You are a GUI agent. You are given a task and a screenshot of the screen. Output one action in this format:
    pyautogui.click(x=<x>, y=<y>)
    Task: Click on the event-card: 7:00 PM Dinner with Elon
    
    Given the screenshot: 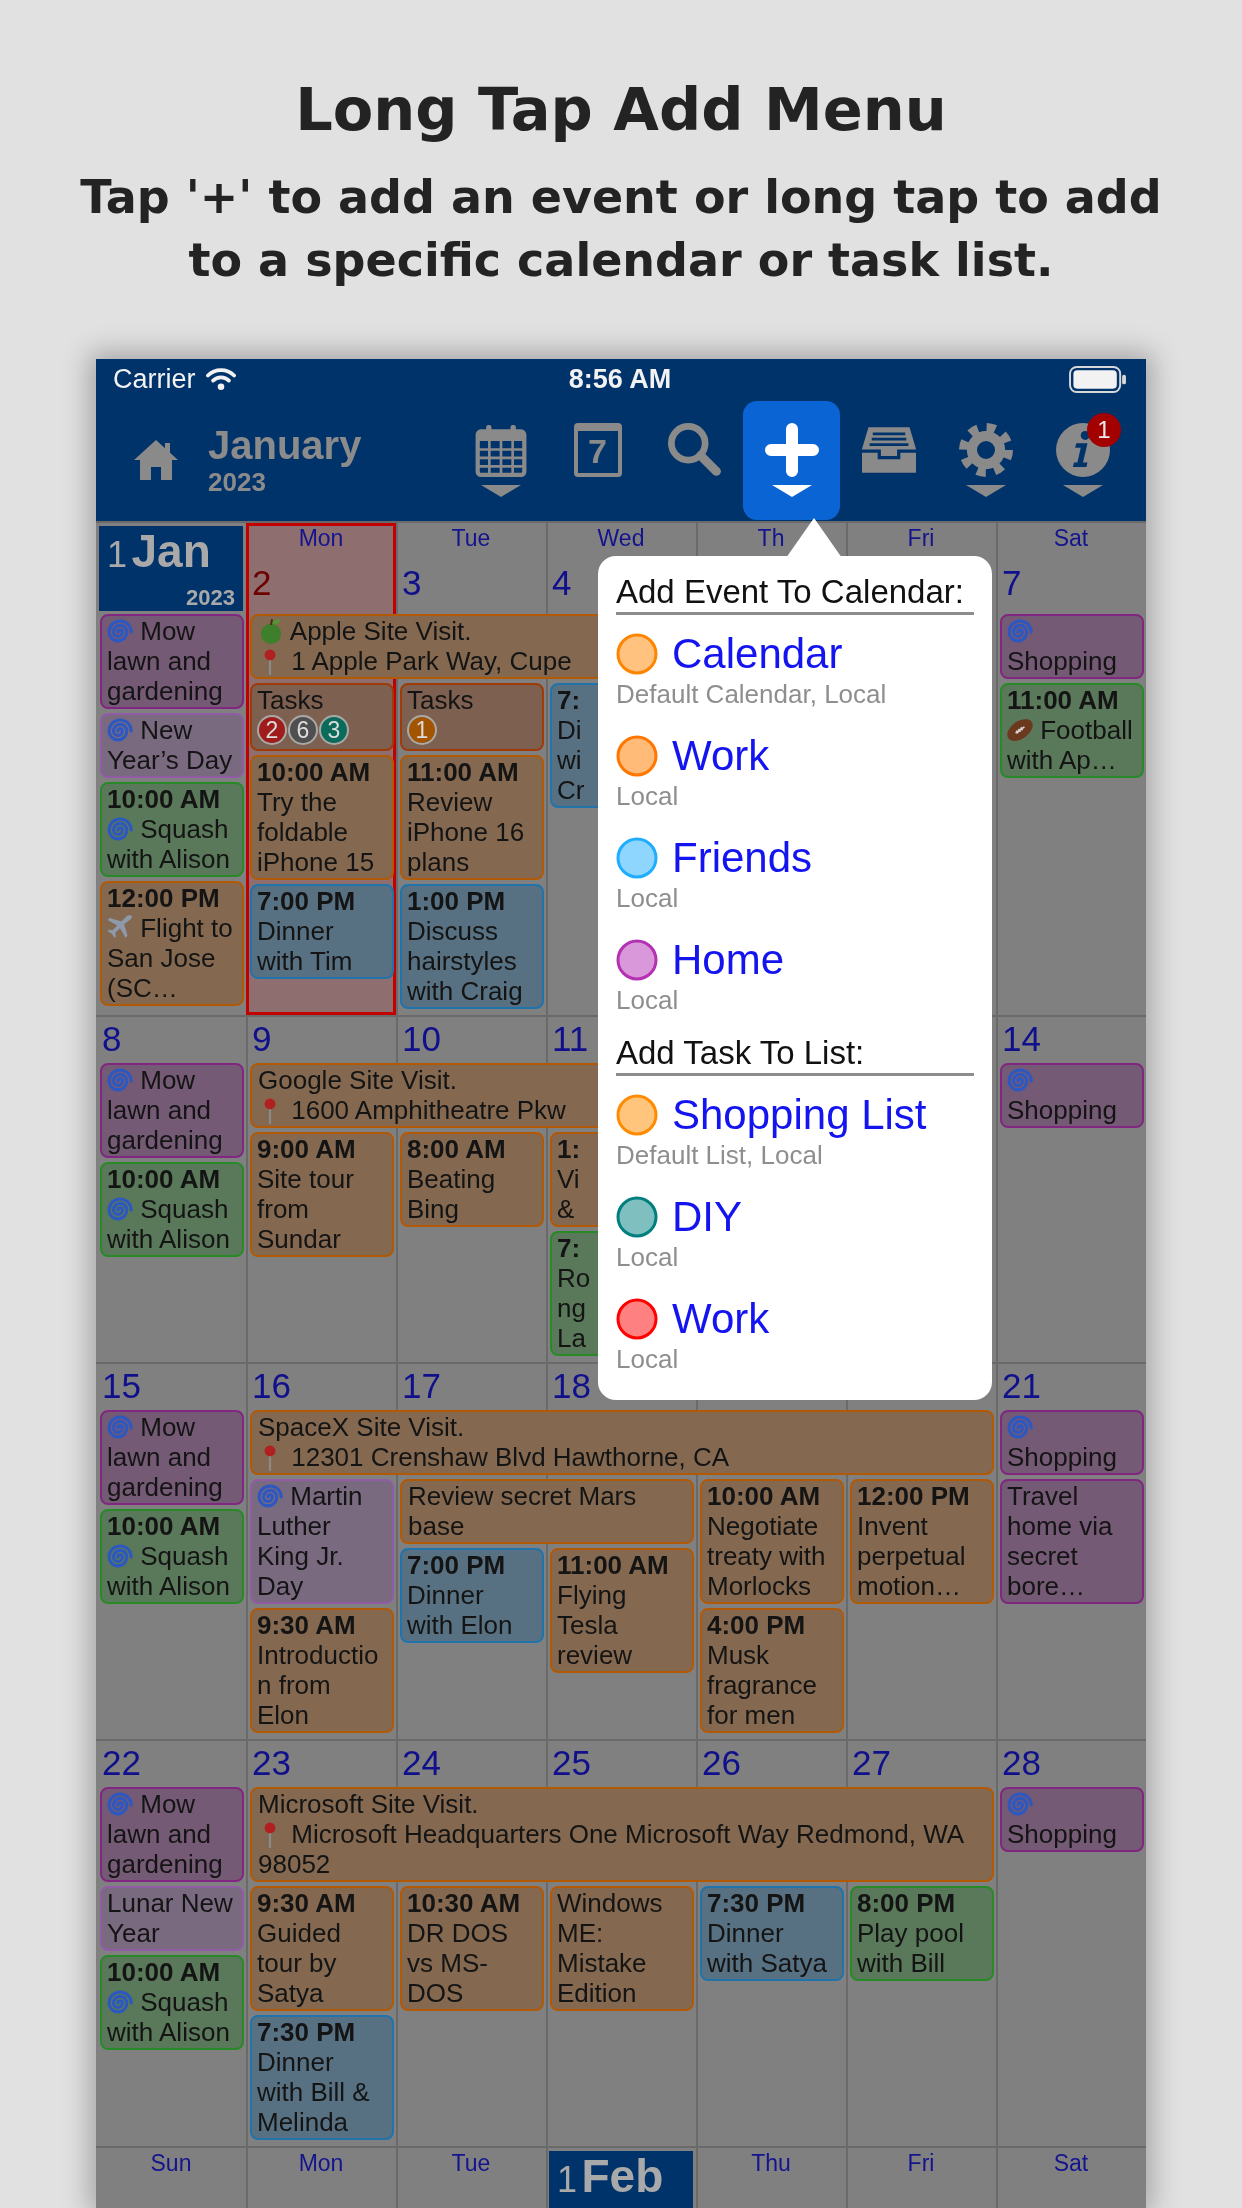 What is the action you would take?
    pyautogui.click(x=472, y=1595)
    